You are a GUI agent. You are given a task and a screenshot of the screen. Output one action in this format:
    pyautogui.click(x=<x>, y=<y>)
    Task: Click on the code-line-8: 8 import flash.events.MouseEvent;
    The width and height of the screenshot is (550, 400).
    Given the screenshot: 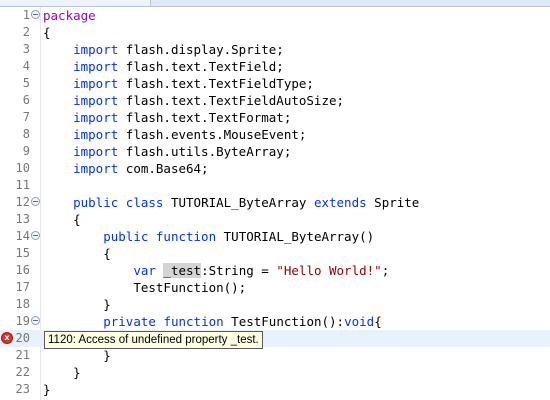 What is the action you would take?
    pyautogui.click(x=275, y=134)
    